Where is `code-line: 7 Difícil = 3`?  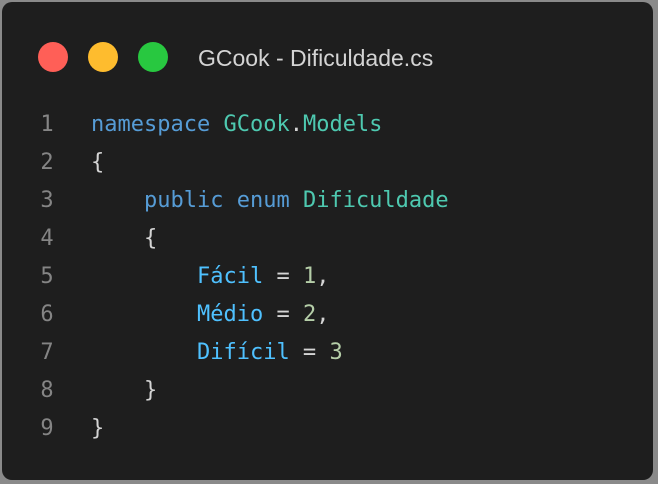
code-line: 7 Difícil = 3 is located at coordinates (327, 353).